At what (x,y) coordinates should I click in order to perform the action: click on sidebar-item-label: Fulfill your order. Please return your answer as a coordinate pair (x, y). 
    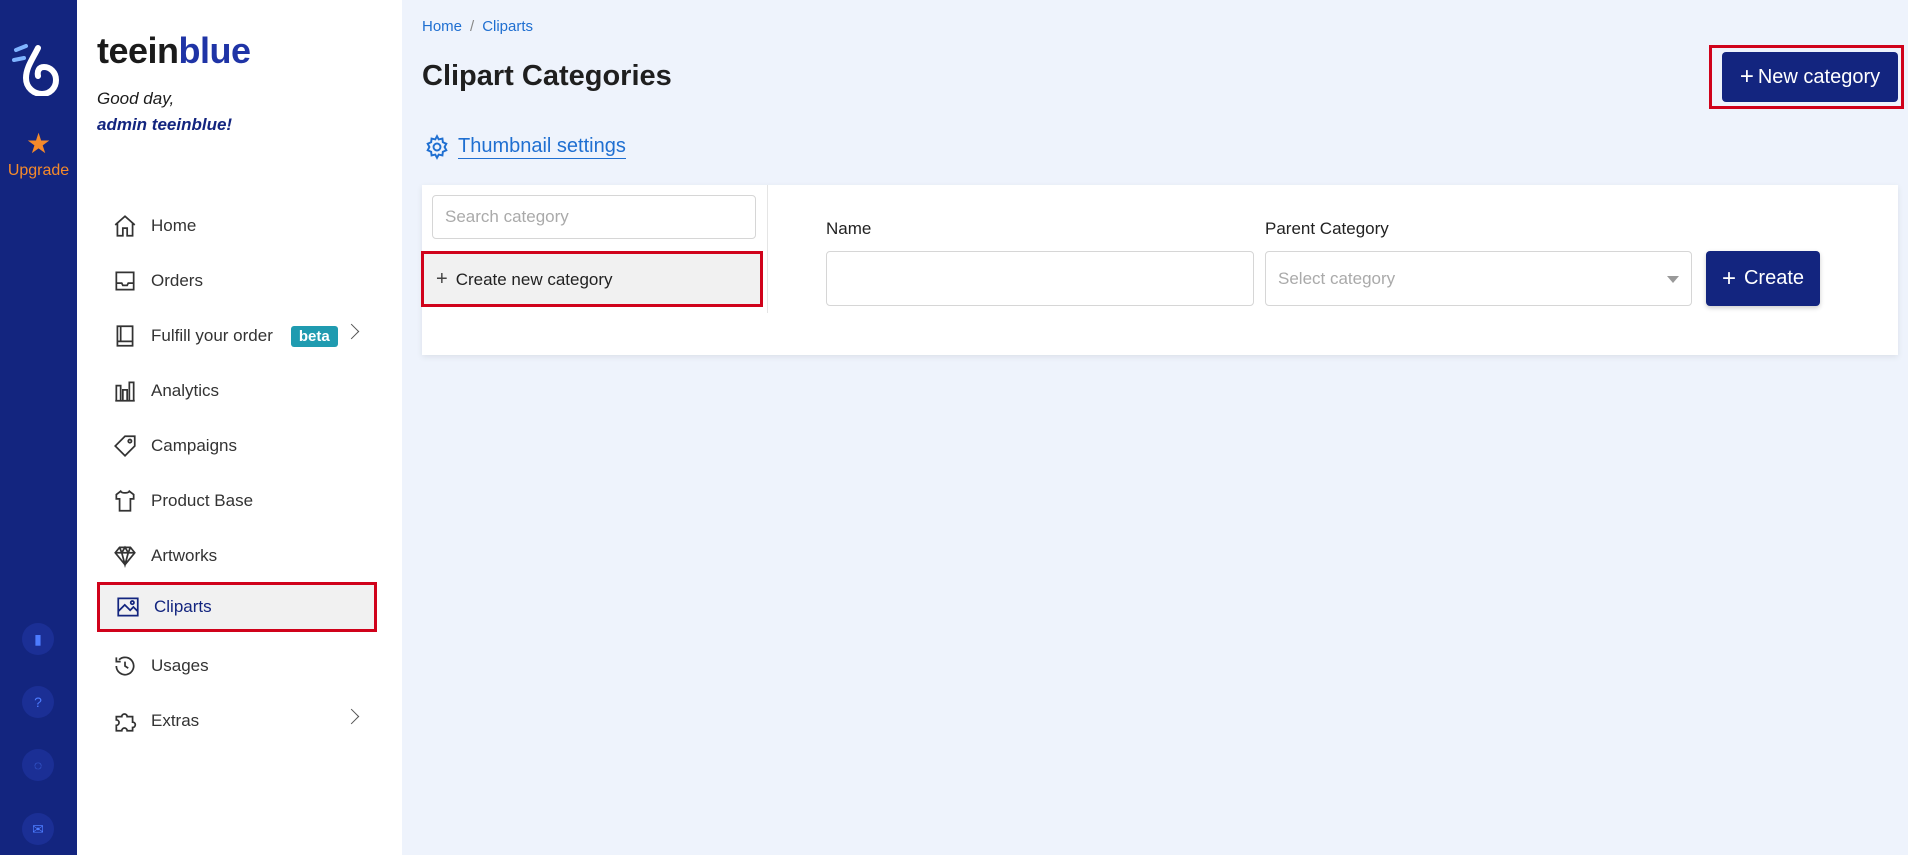
    Looking at the image, I should click on (212, 335).